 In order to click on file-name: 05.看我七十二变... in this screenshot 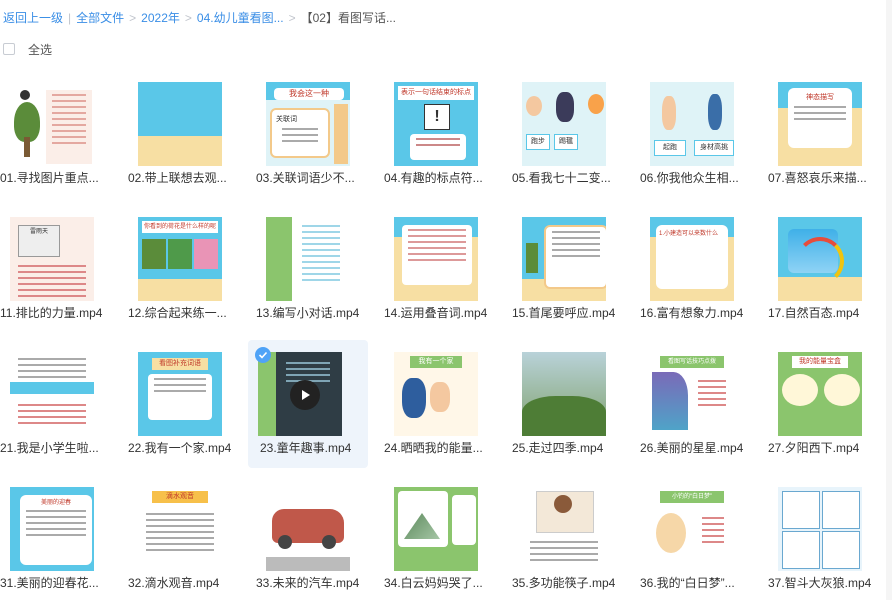, I will do `click(576, 178)`.